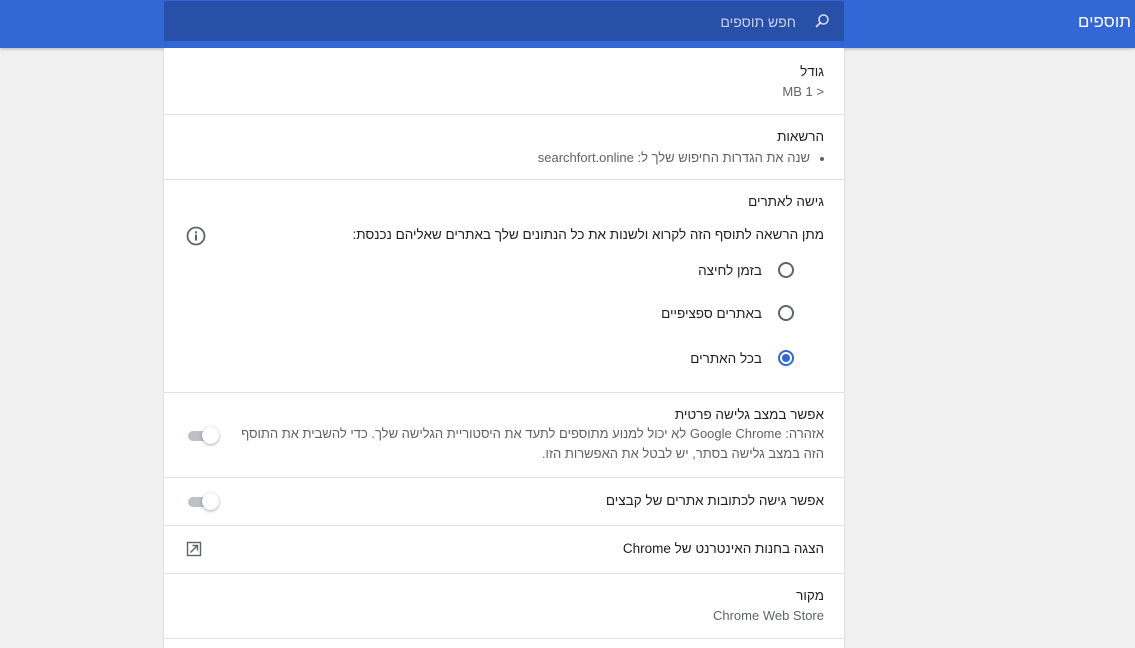 This screenshot has width=1135, height=648. Describe the element at coordinates (730, 270) in the screenshot. I see `radio-label-on-click: בזמן לחיצה` at that location.